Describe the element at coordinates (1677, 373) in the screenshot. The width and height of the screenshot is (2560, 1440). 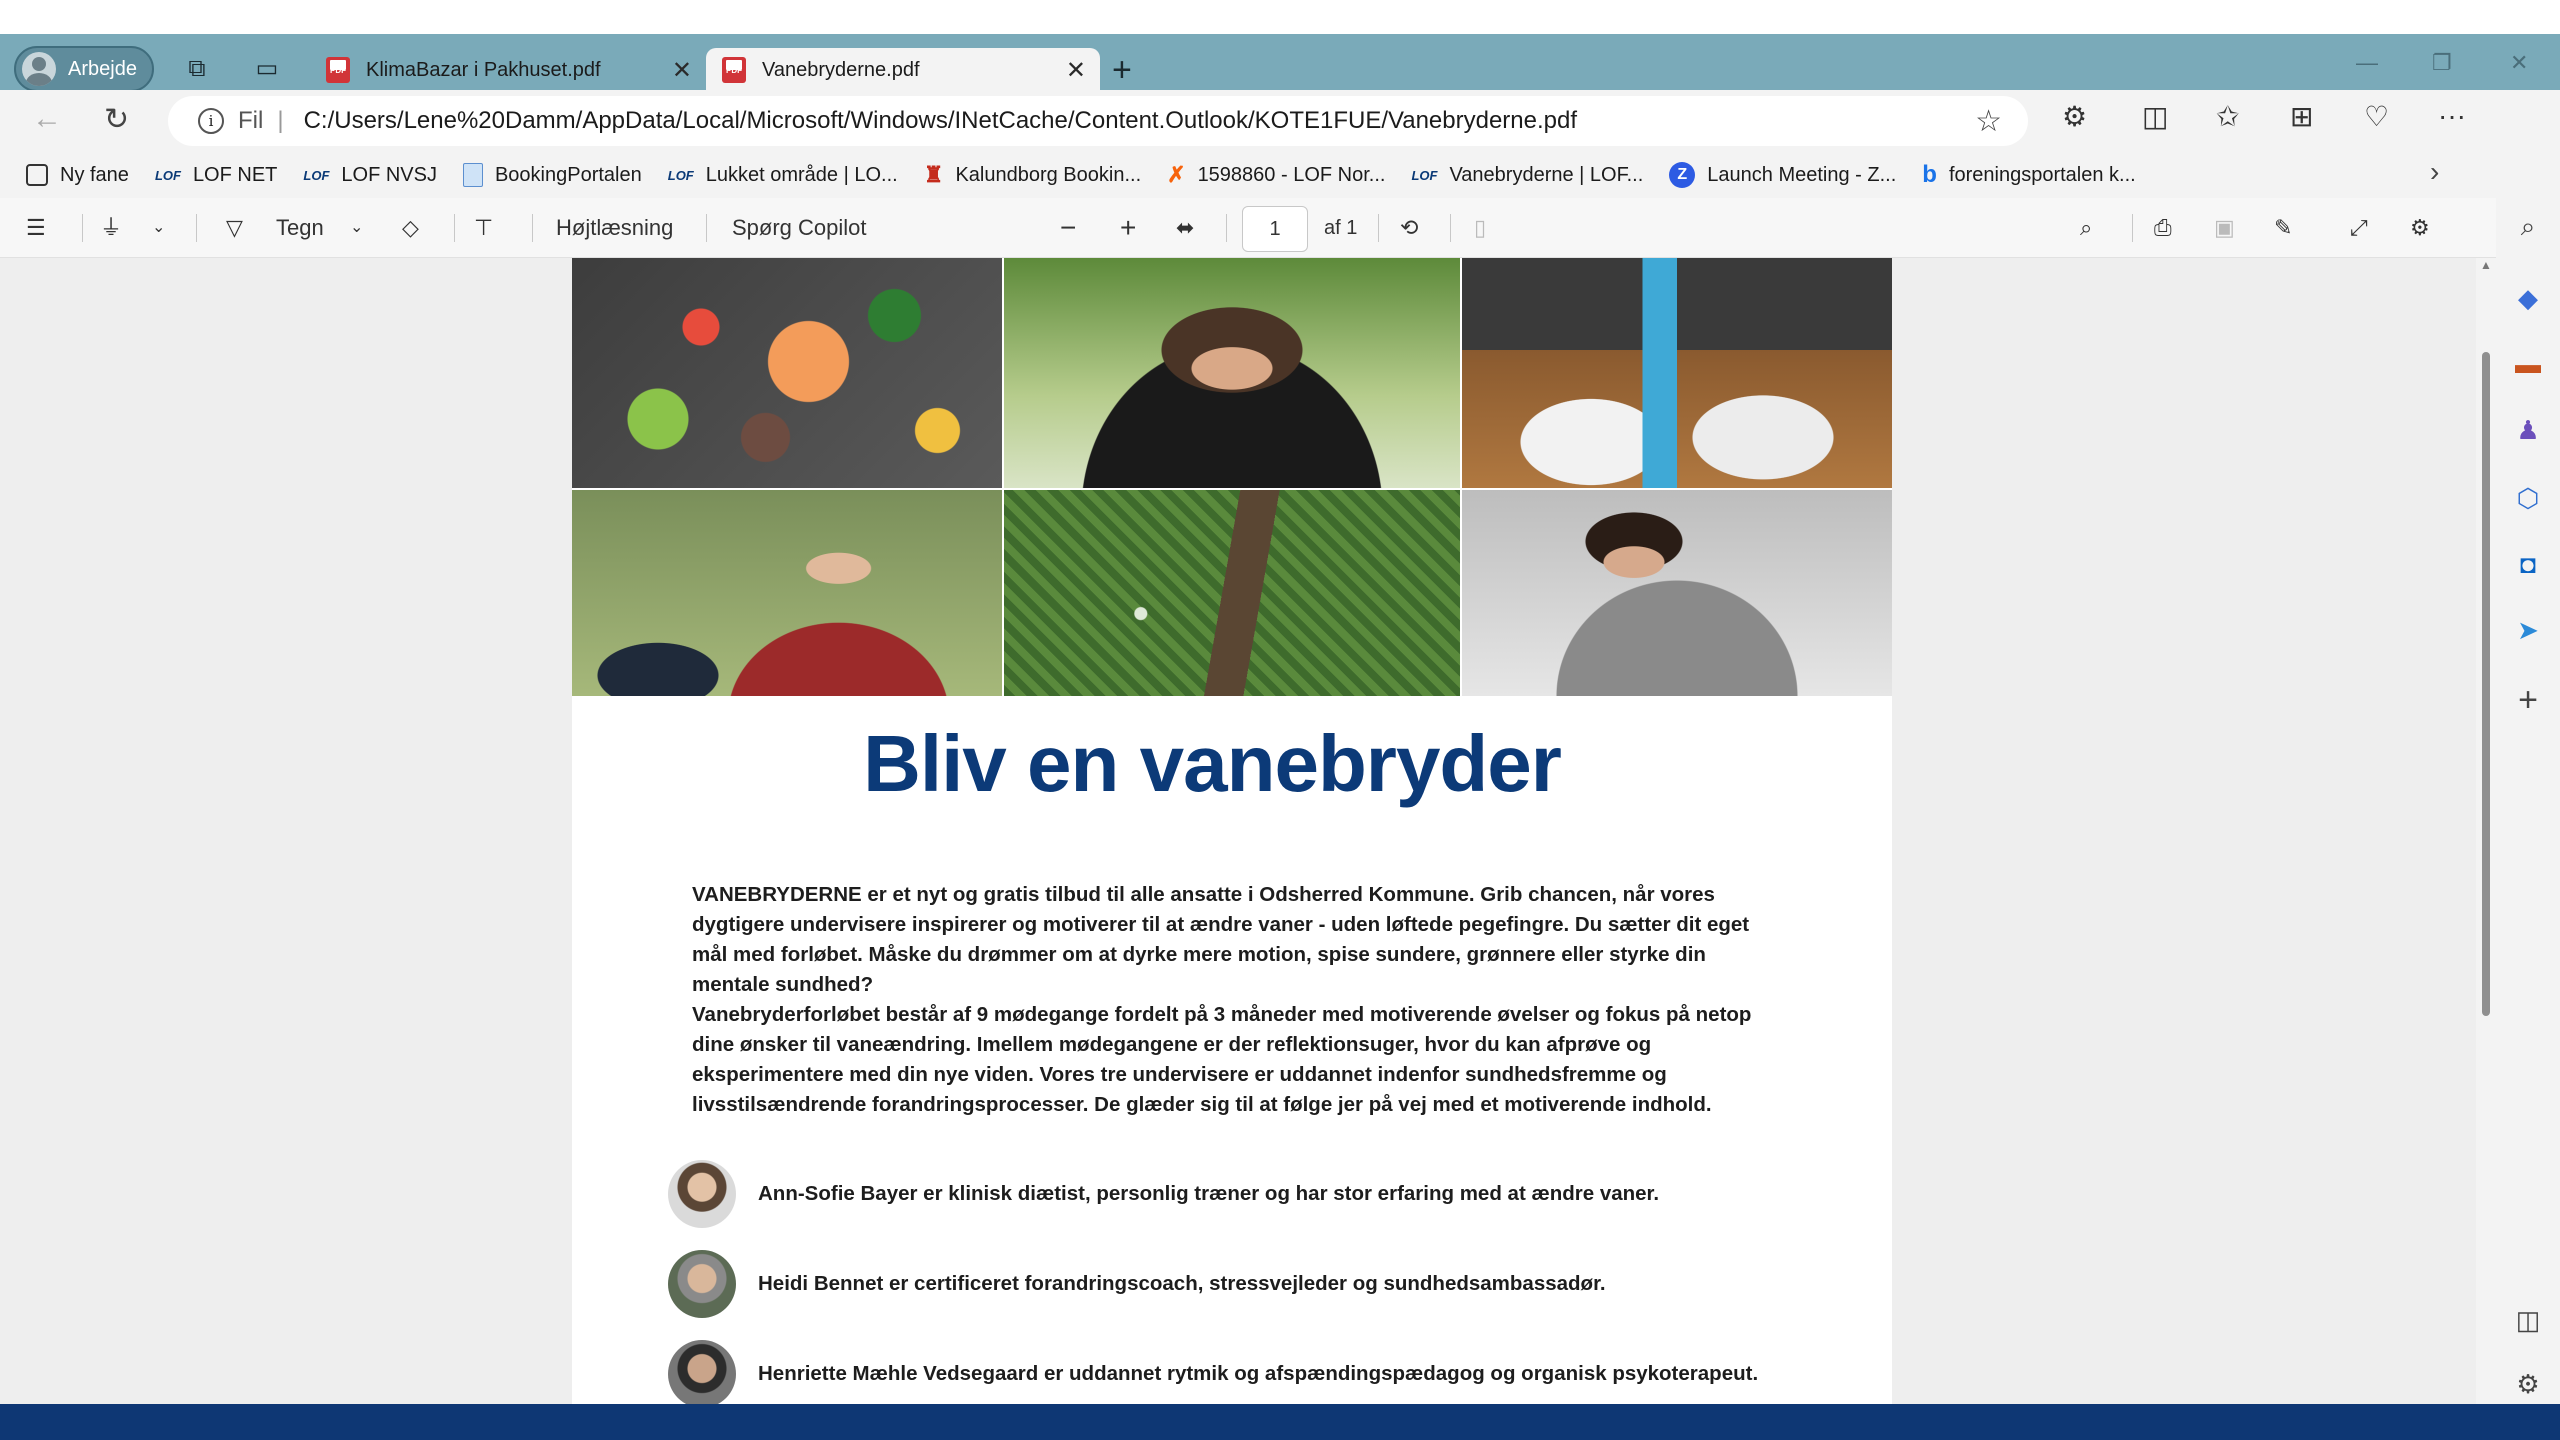
I see `exercise-shoes-photo` at that location.